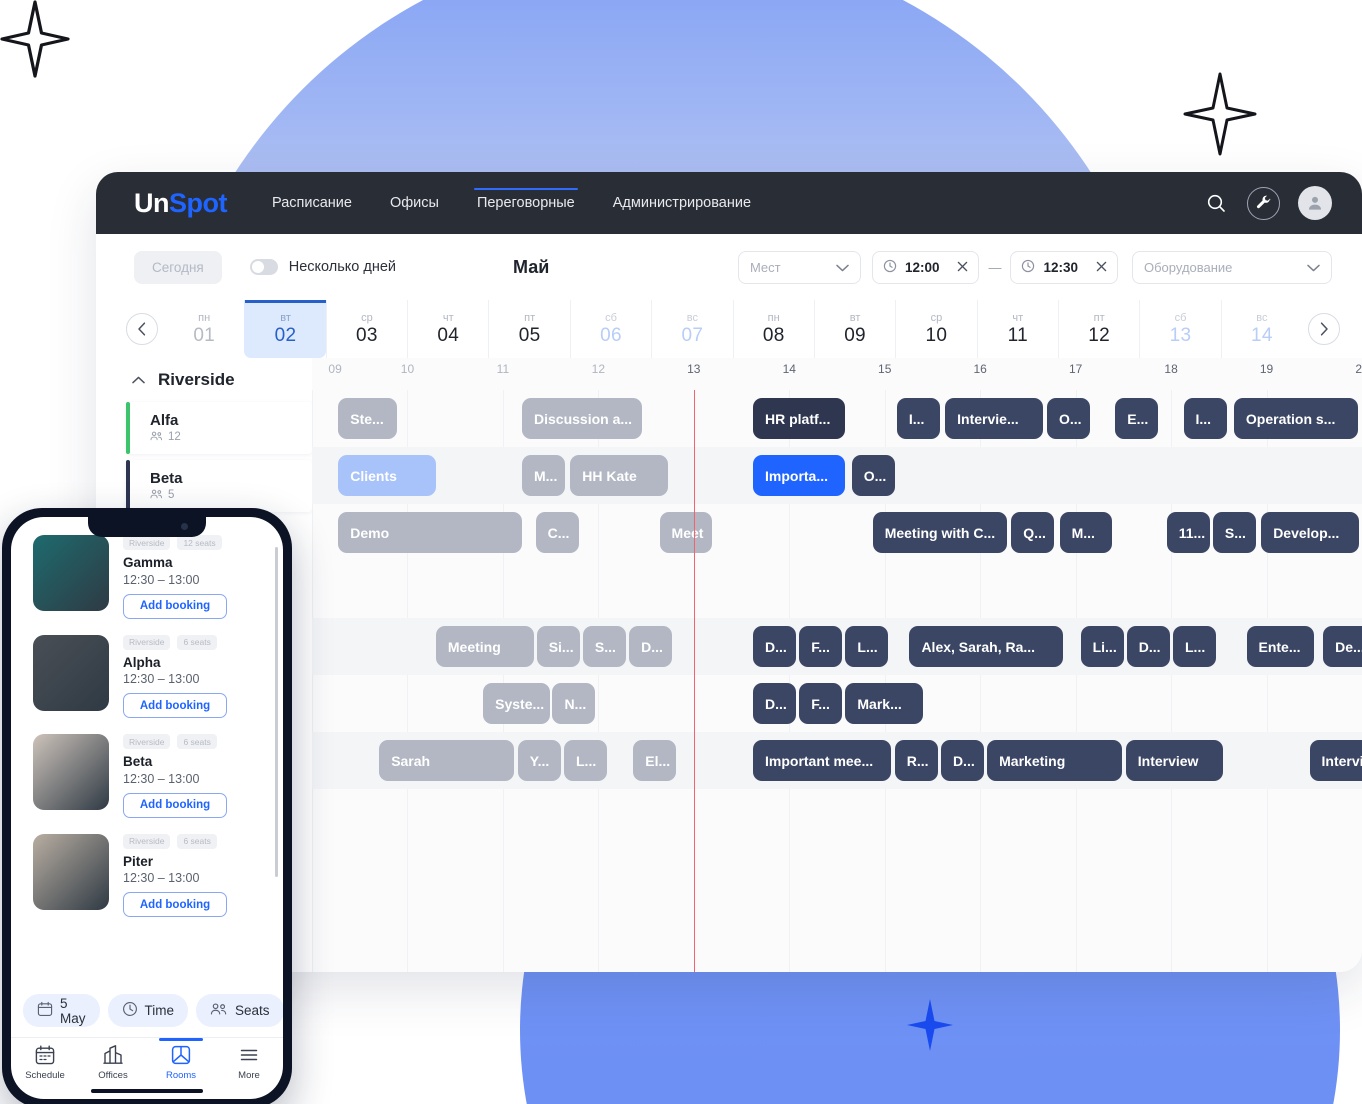 The height and width of the screenshot is (1104, 1362). What do you see at coordinates (430, 532) in the screenshot?
I see `booking-block: Demo` at bounding box center [430, 532].